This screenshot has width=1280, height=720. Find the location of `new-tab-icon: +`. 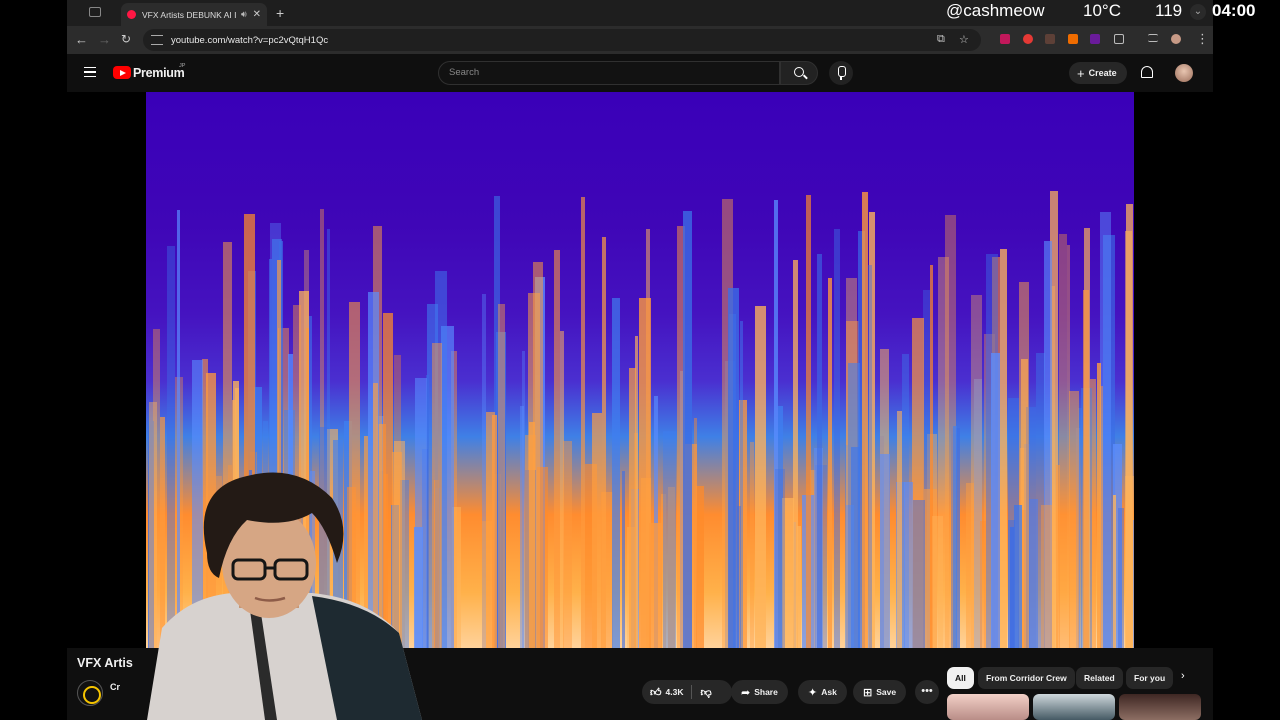

new-tab-icon: + is located at coordinates (280, 13).